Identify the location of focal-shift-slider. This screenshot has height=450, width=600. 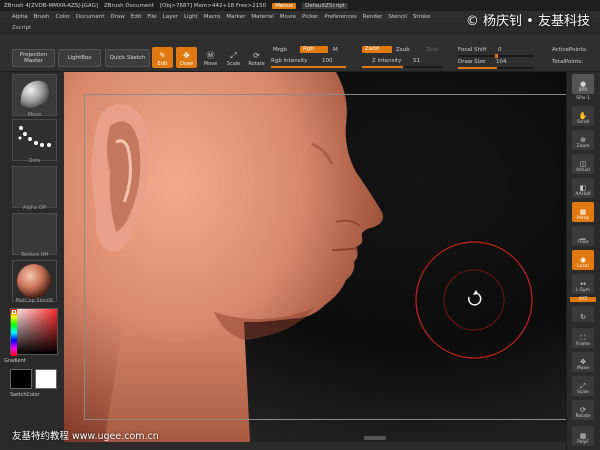
(495, 56).